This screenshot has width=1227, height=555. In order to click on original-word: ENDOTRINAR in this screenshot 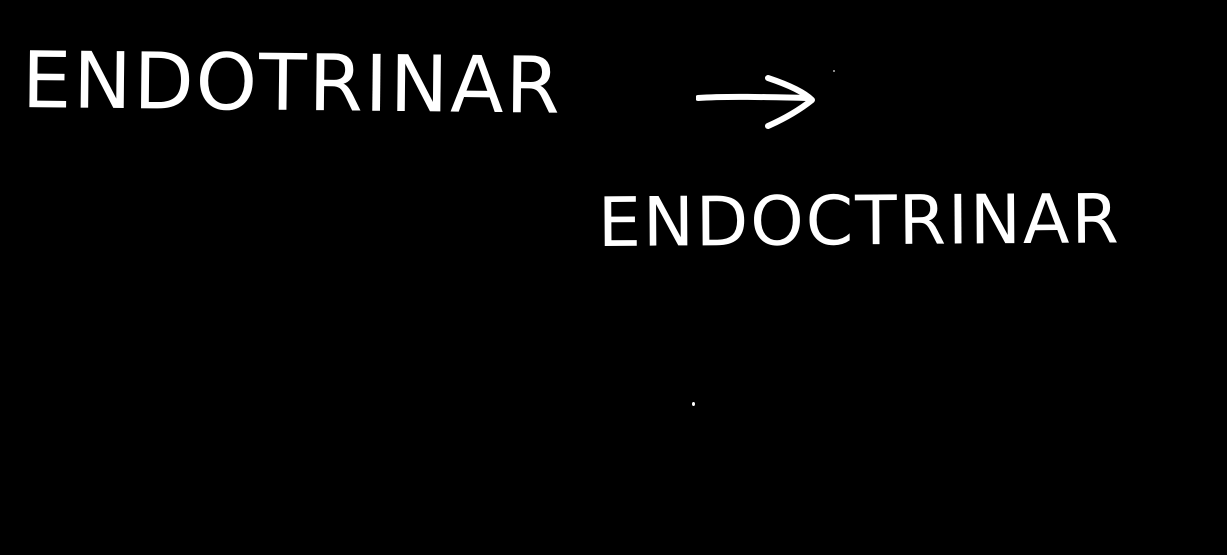, I will do `click(292, 84)`.